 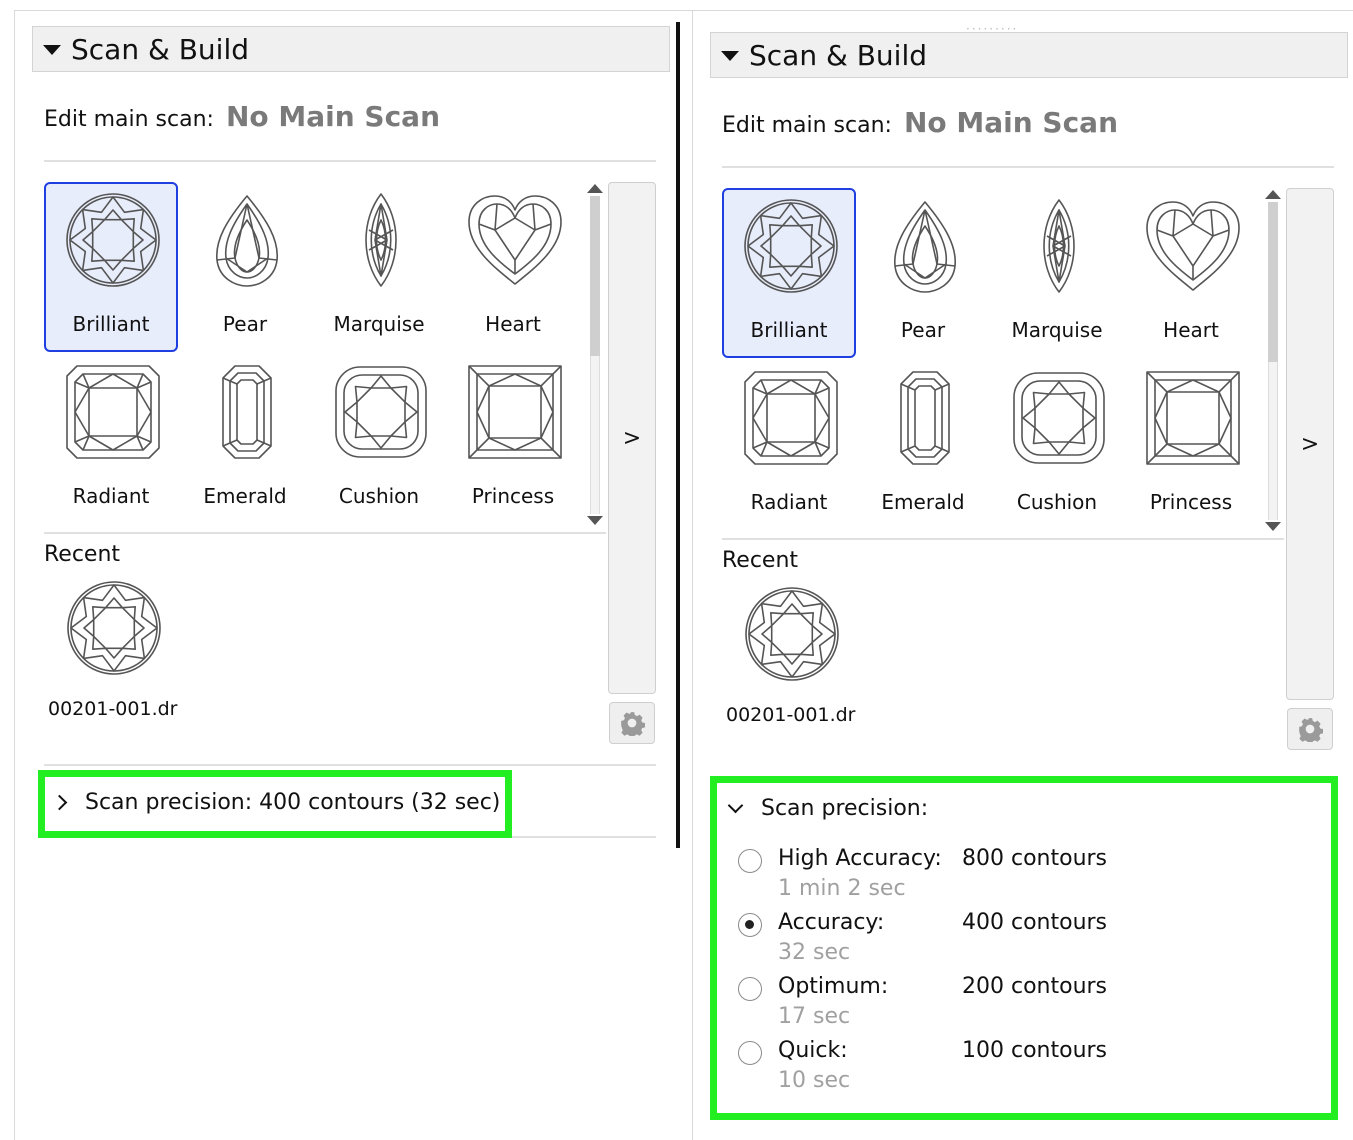 I want to click on scan-precision-toggle: Scan precision:, so click(x=828, y=808).